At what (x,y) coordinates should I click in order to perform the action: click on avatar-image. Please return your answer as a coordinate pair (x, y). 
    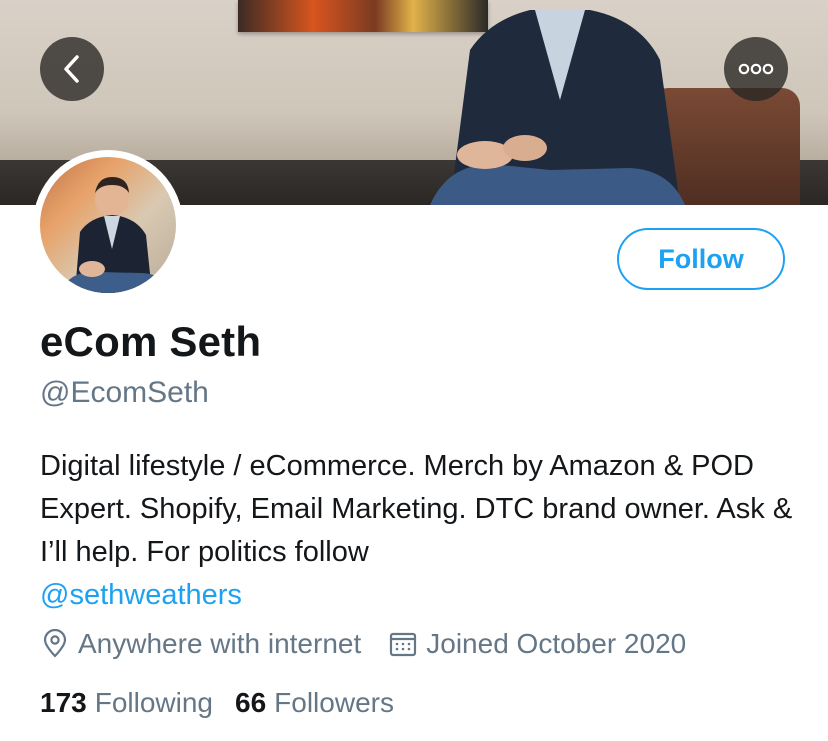
    Looking at the image, I should click on (108, 225).